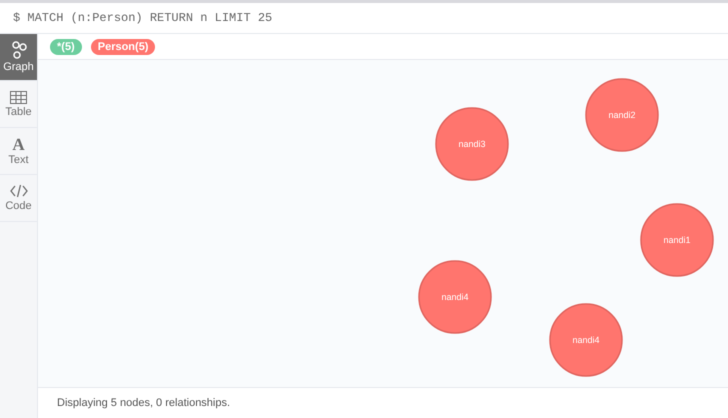  What do you see at coordinates (143, 403) in the screenshot?
I see `status-text: Displaying 5 nodes, 0 relationships.` at bounding box center [143, 403].